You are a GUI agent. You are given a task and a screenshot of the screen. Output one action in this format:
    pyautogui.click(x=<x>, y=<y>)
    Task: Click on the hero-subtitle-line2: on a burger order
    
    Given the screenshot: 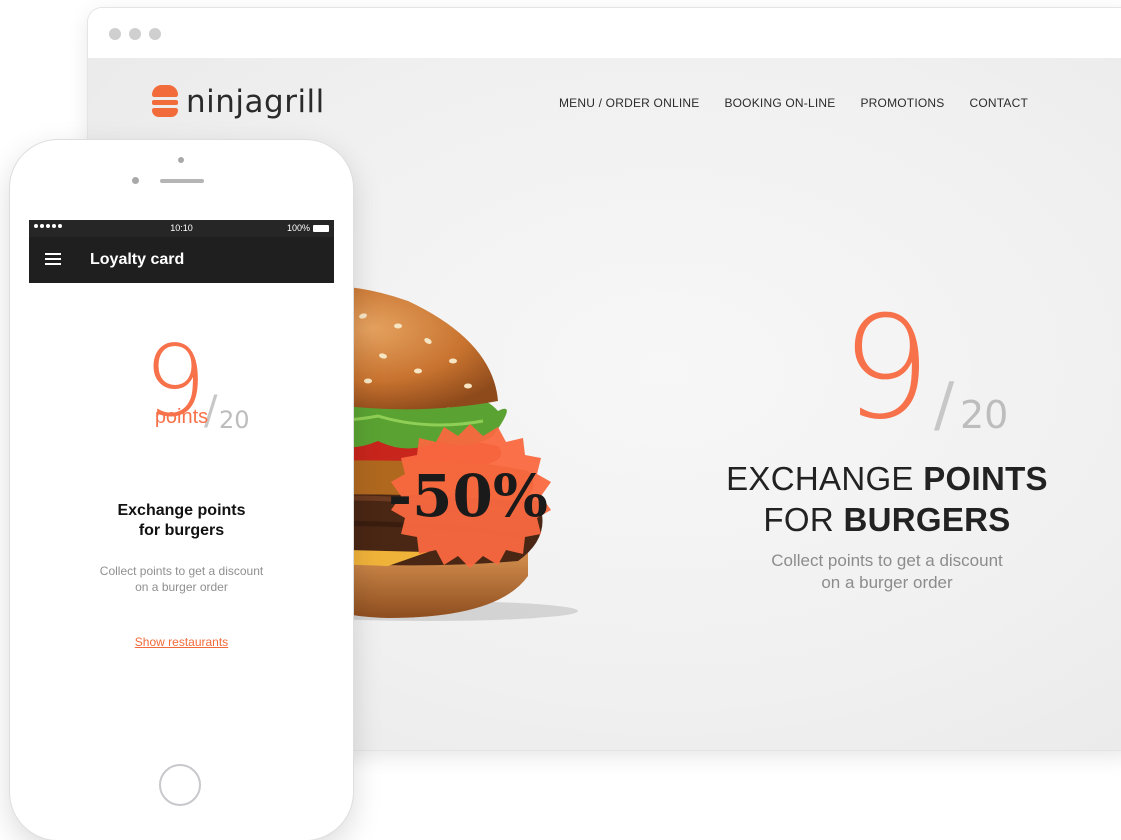 What is the action you would take?
    pyautogui.click(x=887, y=582)
    